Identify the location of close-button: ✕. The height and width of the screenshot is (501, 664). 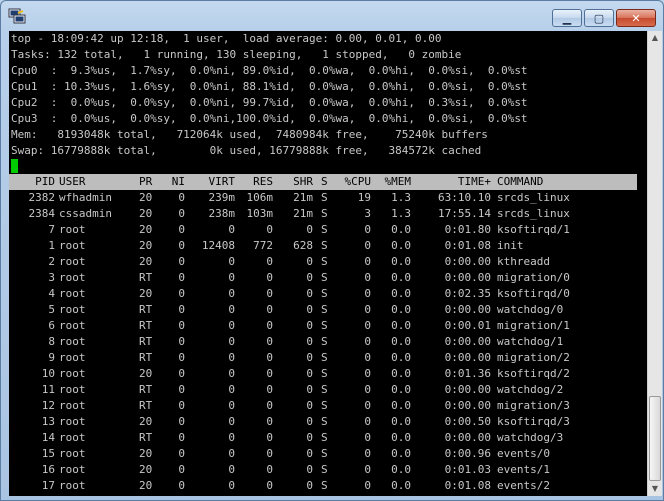
(636, 18).